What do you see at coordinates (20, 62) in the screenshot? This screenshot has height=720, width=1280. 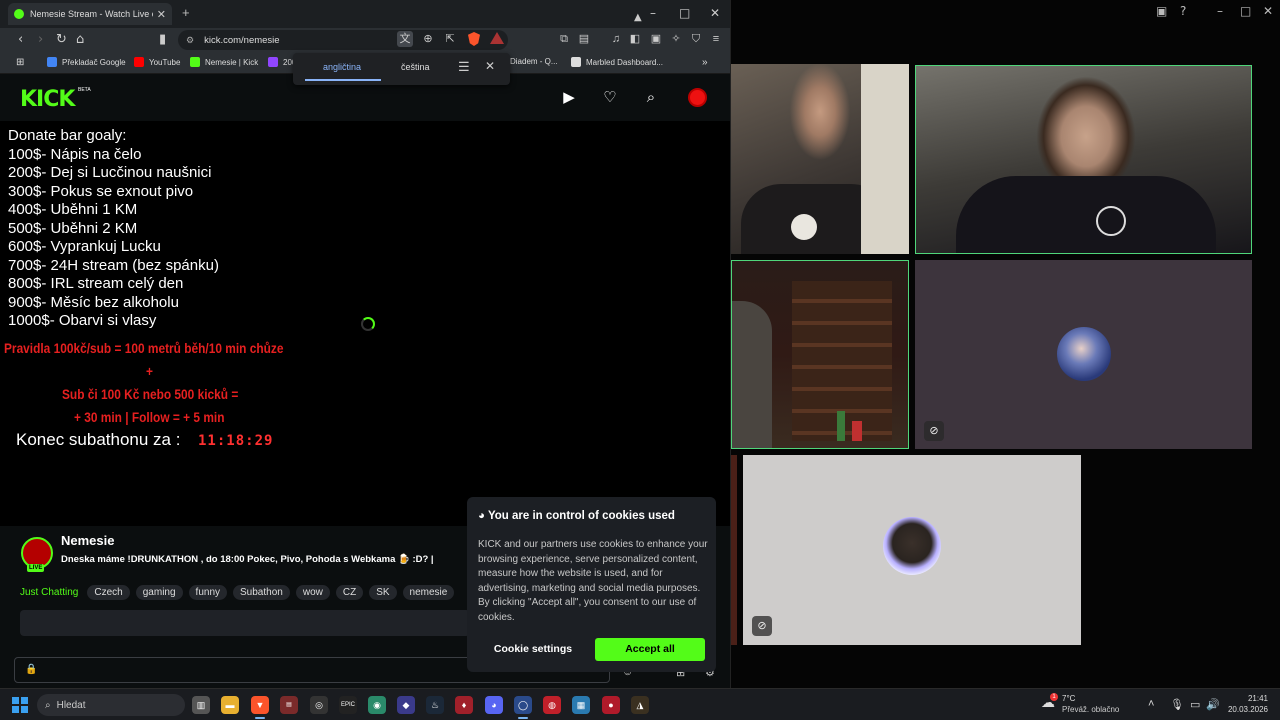 I see `apps-grid-icon: ⊞` at bounding box center [20, 62].